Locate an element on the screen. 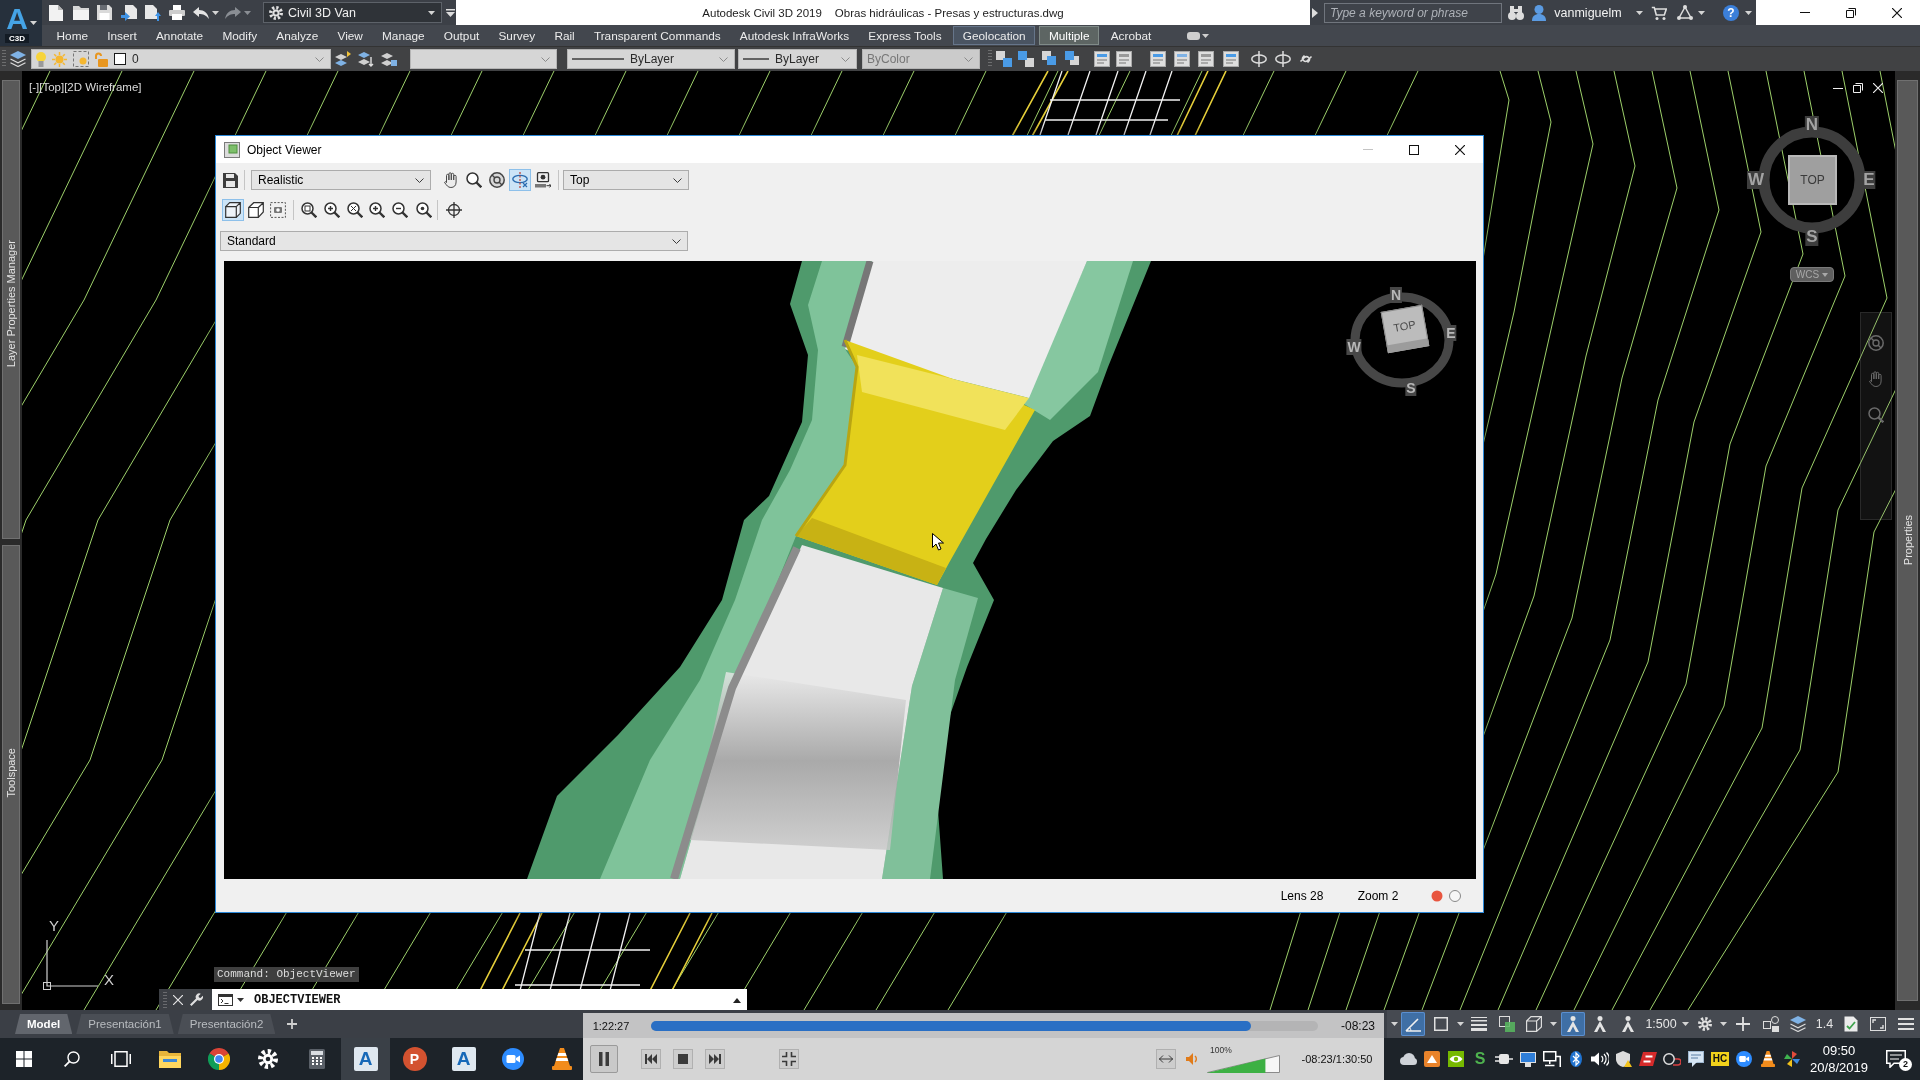  user-icon is located at coordinates (1539, 12).